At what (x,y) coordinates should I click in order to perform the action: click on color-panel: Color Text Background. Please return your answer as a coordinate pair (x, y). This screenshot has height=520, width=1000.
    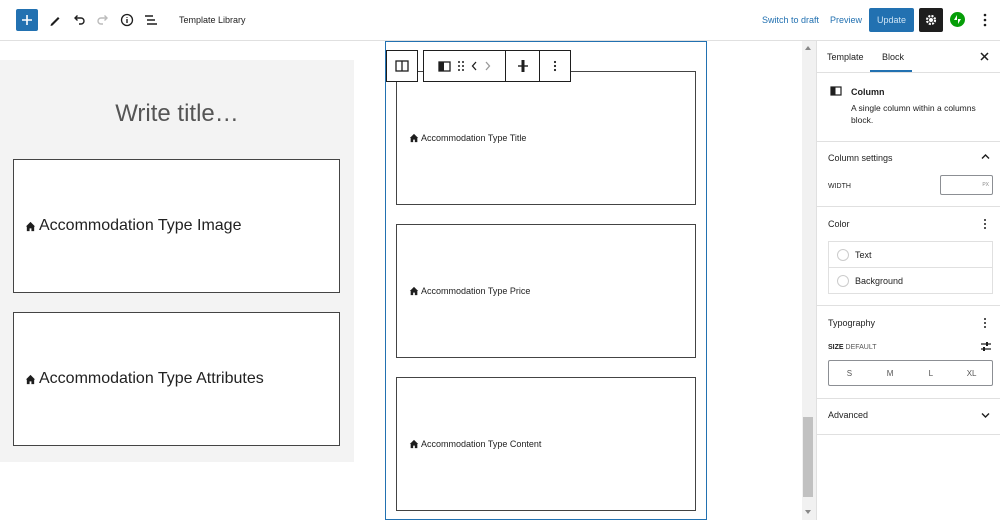
    Looking at the image, I should click on (908, 256).